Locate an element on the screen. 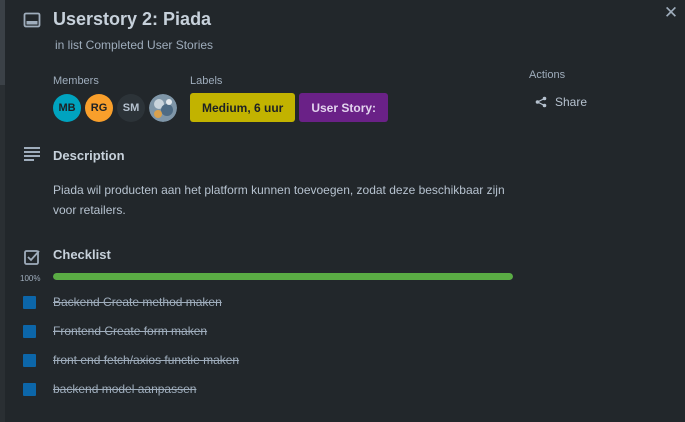 The width and height of the screenshot is (685, 422). share-label: Share is located at coordinates (571, 102).